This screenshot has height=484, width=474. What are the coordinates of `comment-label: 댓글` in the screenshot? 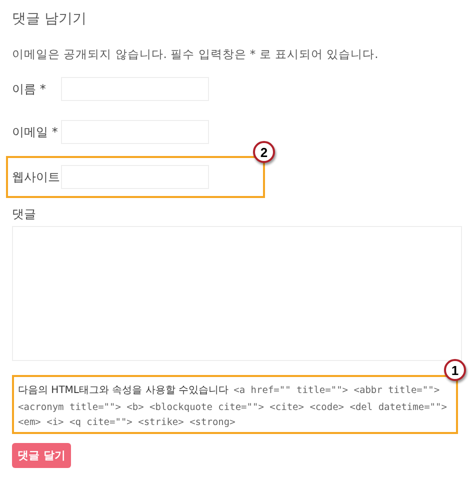 It's located at (24, 214).